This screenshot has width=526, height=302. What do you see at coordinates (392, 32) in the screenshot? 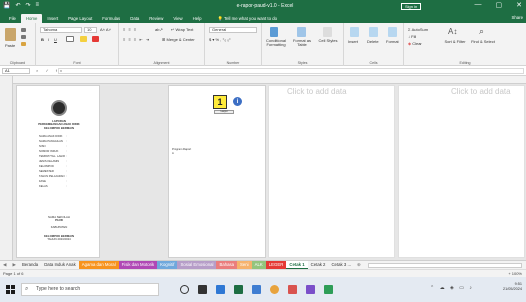
I see `format-cells-icon` at bounding box center [392, 32].